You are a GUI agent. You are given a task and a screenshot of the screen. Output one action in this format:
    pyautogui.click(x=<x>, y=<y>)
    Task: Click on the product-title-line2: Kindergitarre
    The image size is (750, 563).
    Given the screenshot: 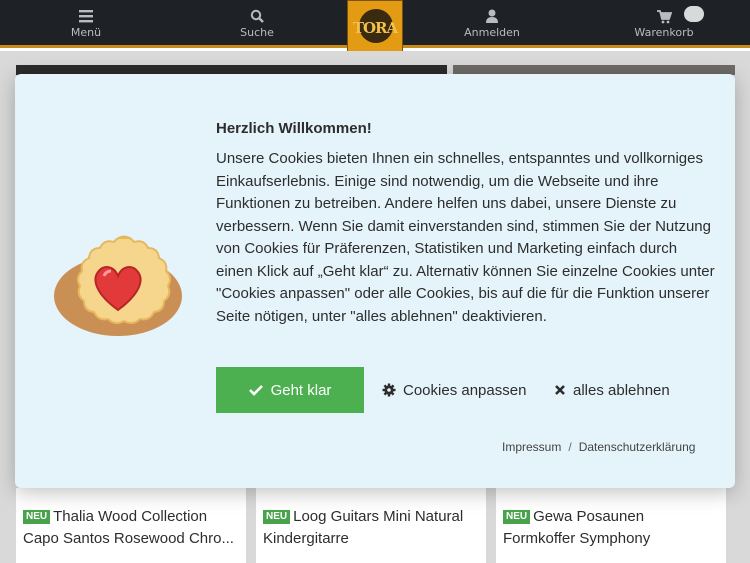 What is the action you would take?
    pyautogui.click(x=306, y=538)
    